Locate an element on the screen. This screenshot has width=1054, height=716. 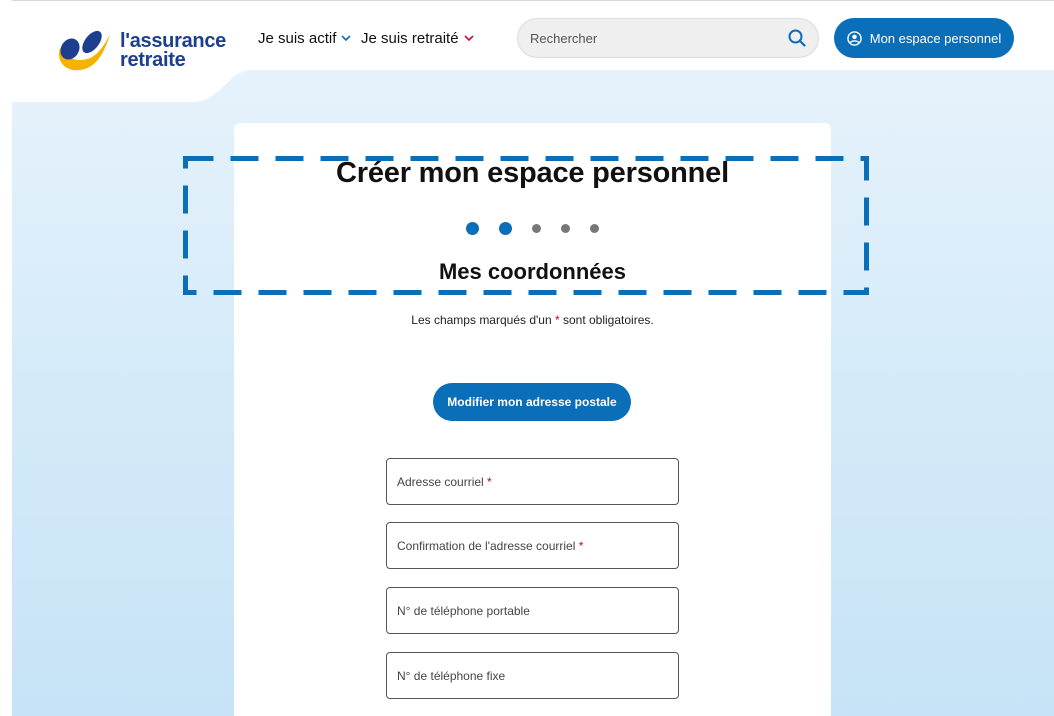
account-button: Mon espace personnel is located at coordinates (924, 38).